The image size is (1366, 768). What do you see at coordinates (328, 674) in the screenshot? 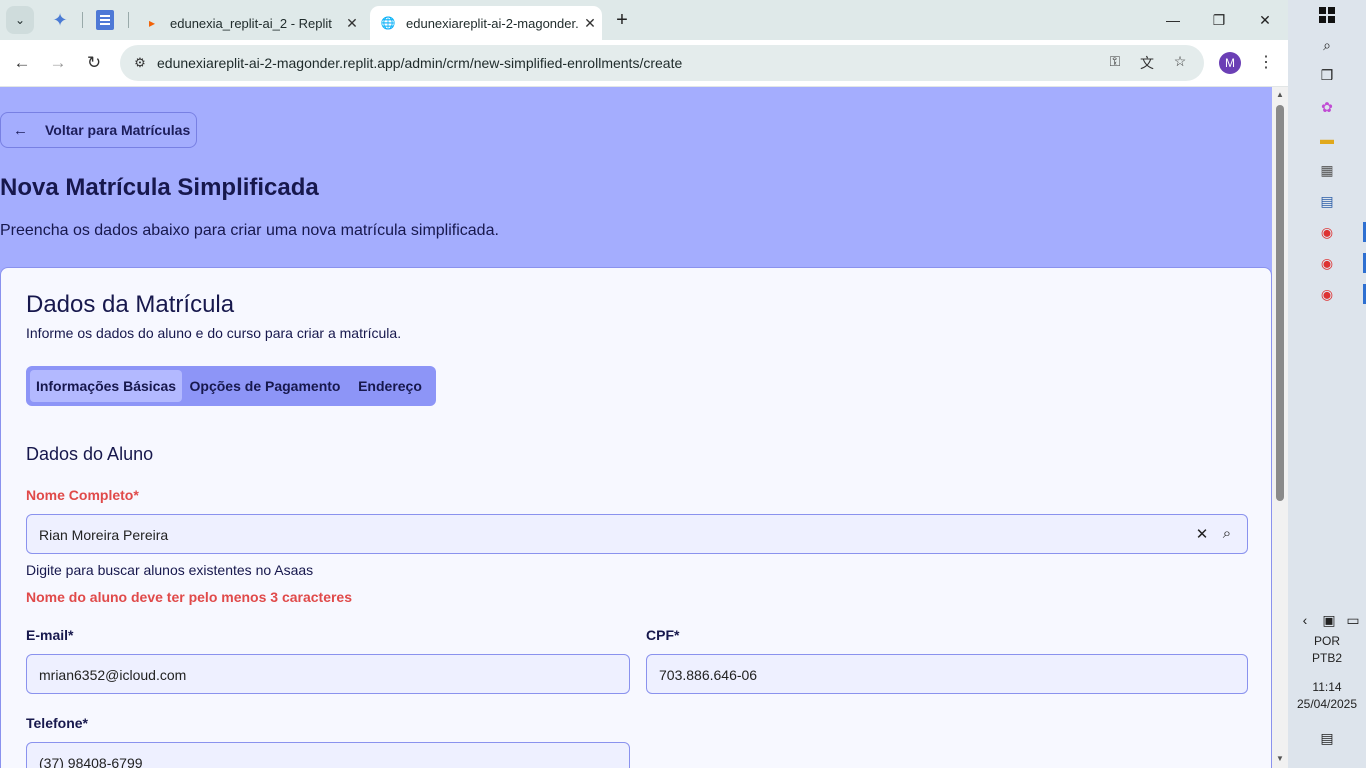
I see `email-field: mrian6352@icloud.com` at bounding box center [328, 674].